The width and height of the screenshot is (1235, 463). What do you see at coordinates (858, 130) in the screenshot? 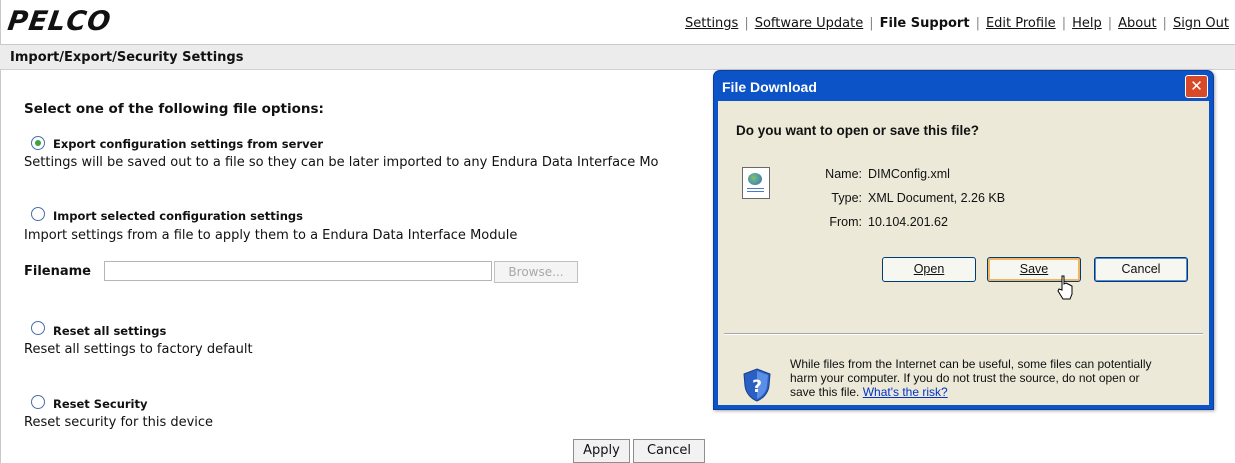
I see `dialog-question: Do you want to open or save this file?` at bounding box center [858, 130].